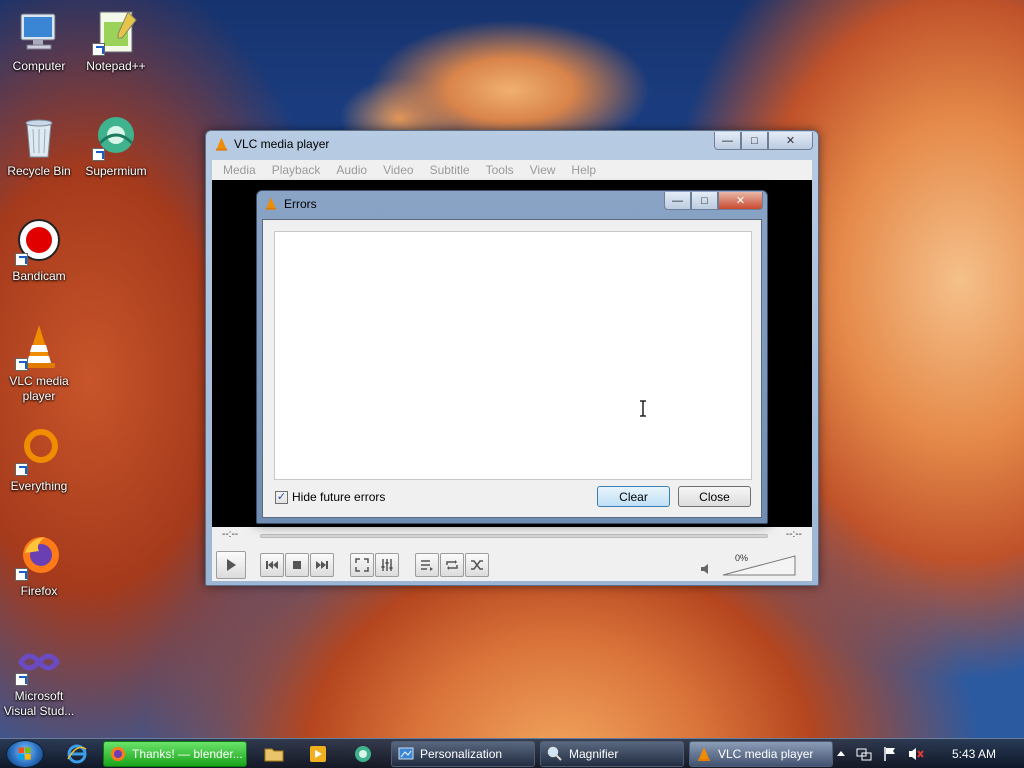  What do you see at coordinates (543, 170) in the screenshot?
I see `menu-view: View` at bounding box center [543, 170].